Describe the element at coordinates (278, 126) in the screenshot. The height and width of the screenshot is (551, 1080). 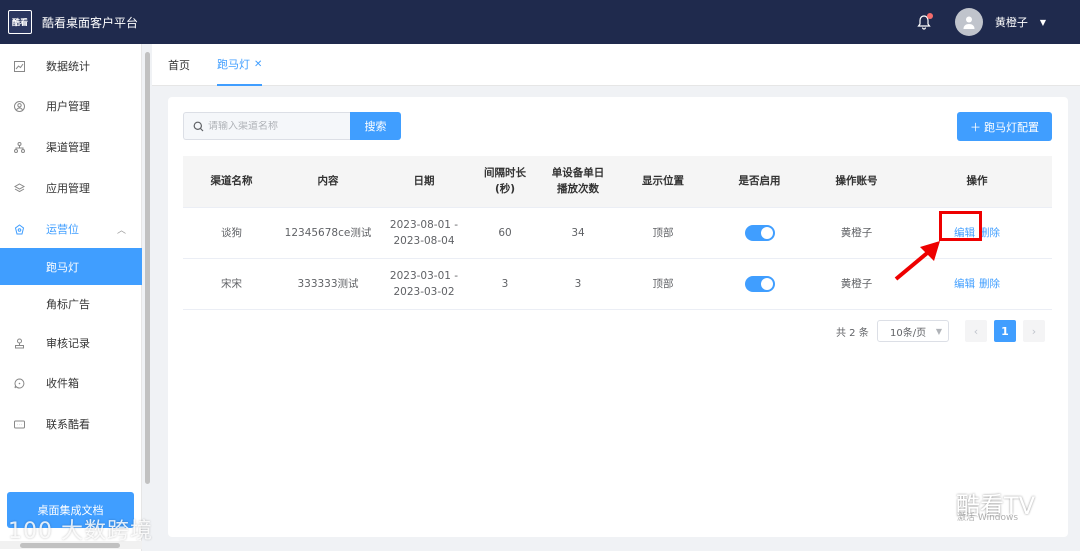
I see `search-input` at that location.